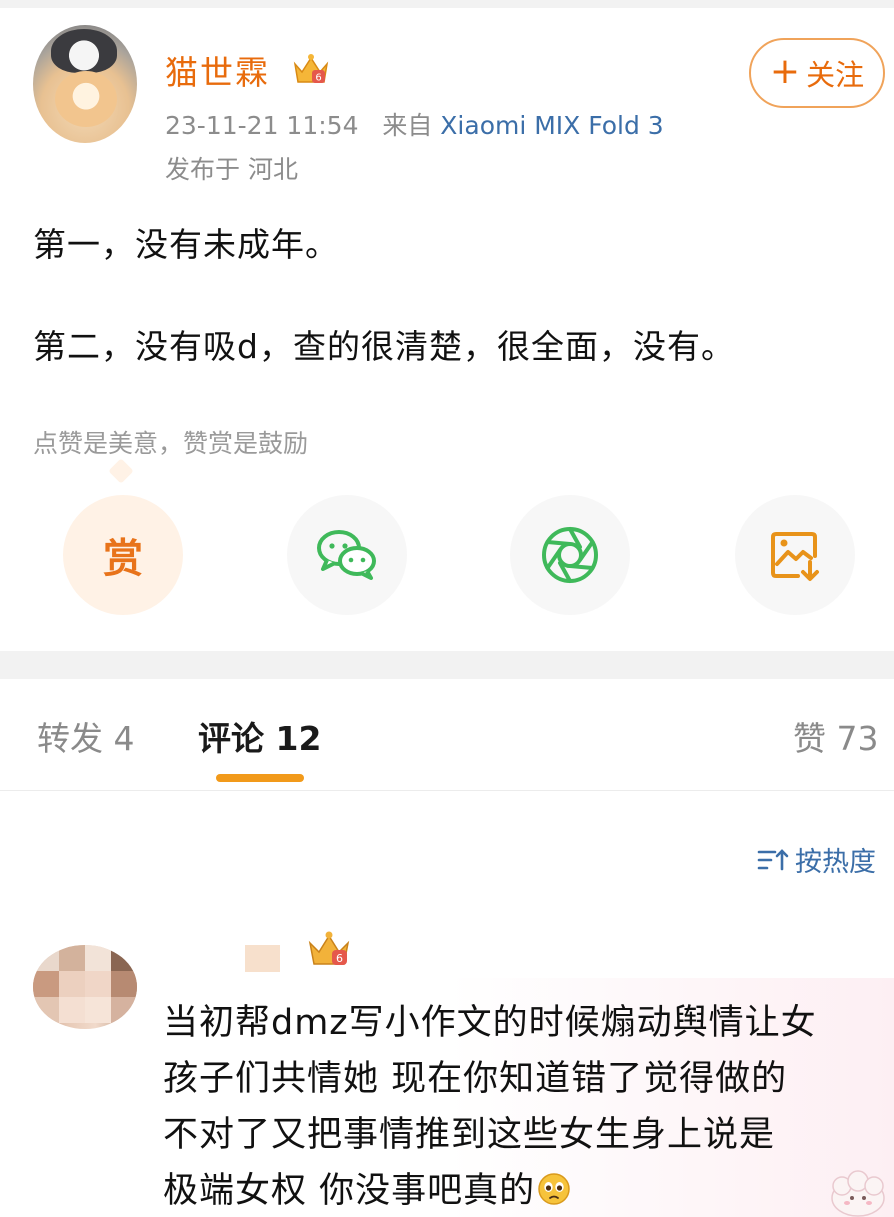  Describe the element at coordinates (835, 862) in the screenshot. I see `sort-label: 按热度` at that location.